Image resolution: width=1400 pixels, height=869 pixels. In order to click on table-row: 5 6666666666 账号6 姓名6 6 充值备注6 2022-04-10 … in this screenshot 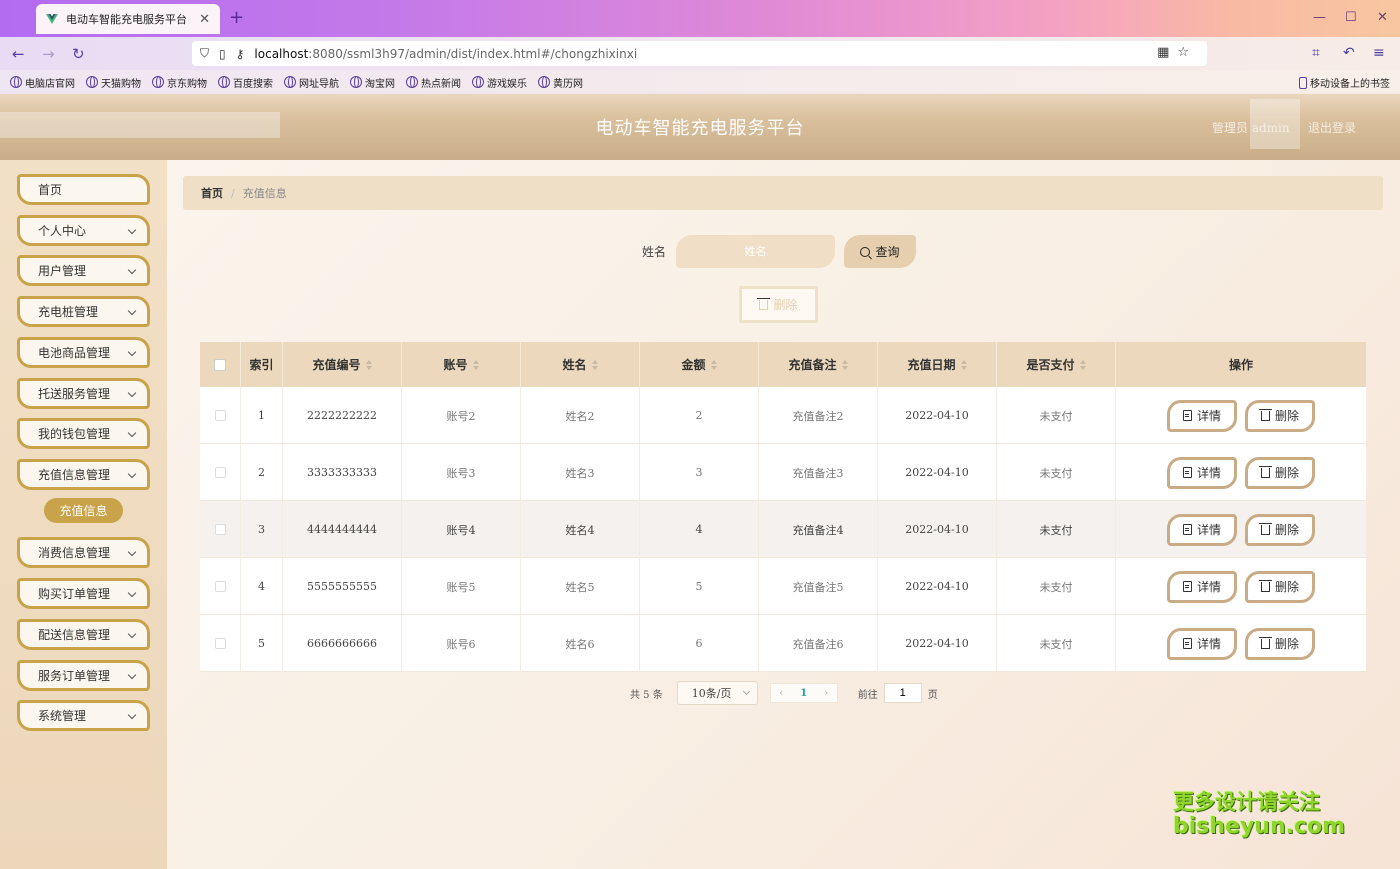, I will do `click(783, 643)`.